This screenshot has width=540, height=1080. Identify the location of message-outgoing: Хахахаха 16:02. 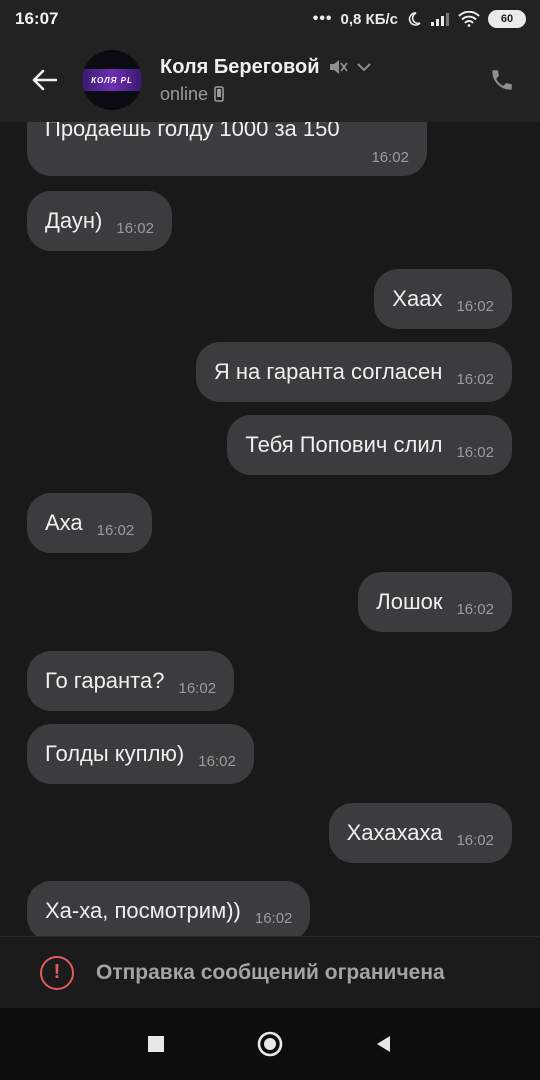
(420, 833).